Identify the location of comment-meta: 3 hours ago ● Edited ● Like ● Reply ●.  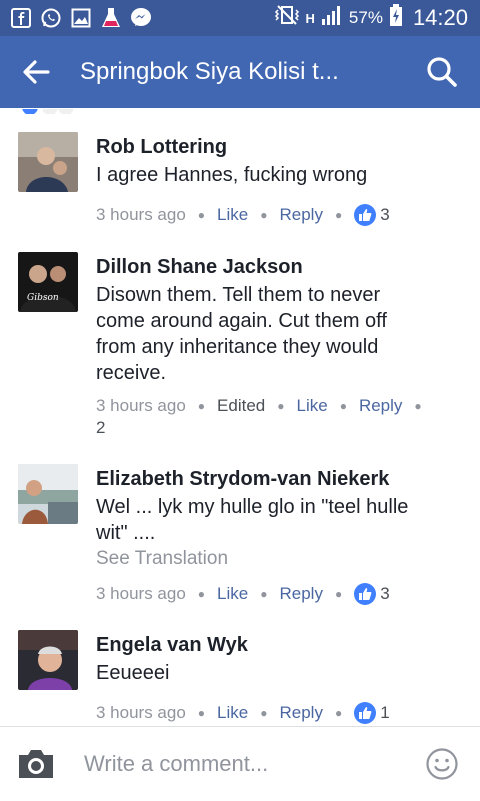
(265, 406).